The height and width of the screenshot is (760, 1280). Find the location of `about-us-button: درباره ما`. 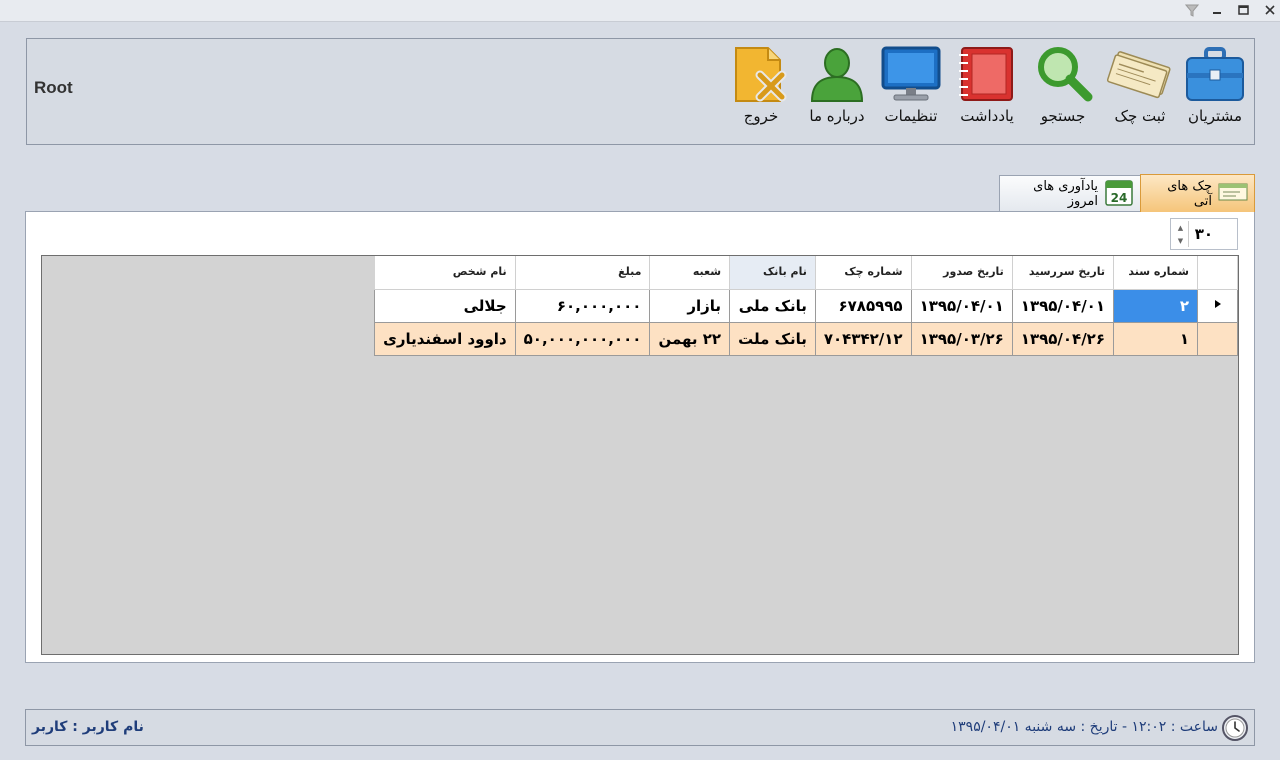

about-us-button: درباره ما is located at coordinates (837, 90).